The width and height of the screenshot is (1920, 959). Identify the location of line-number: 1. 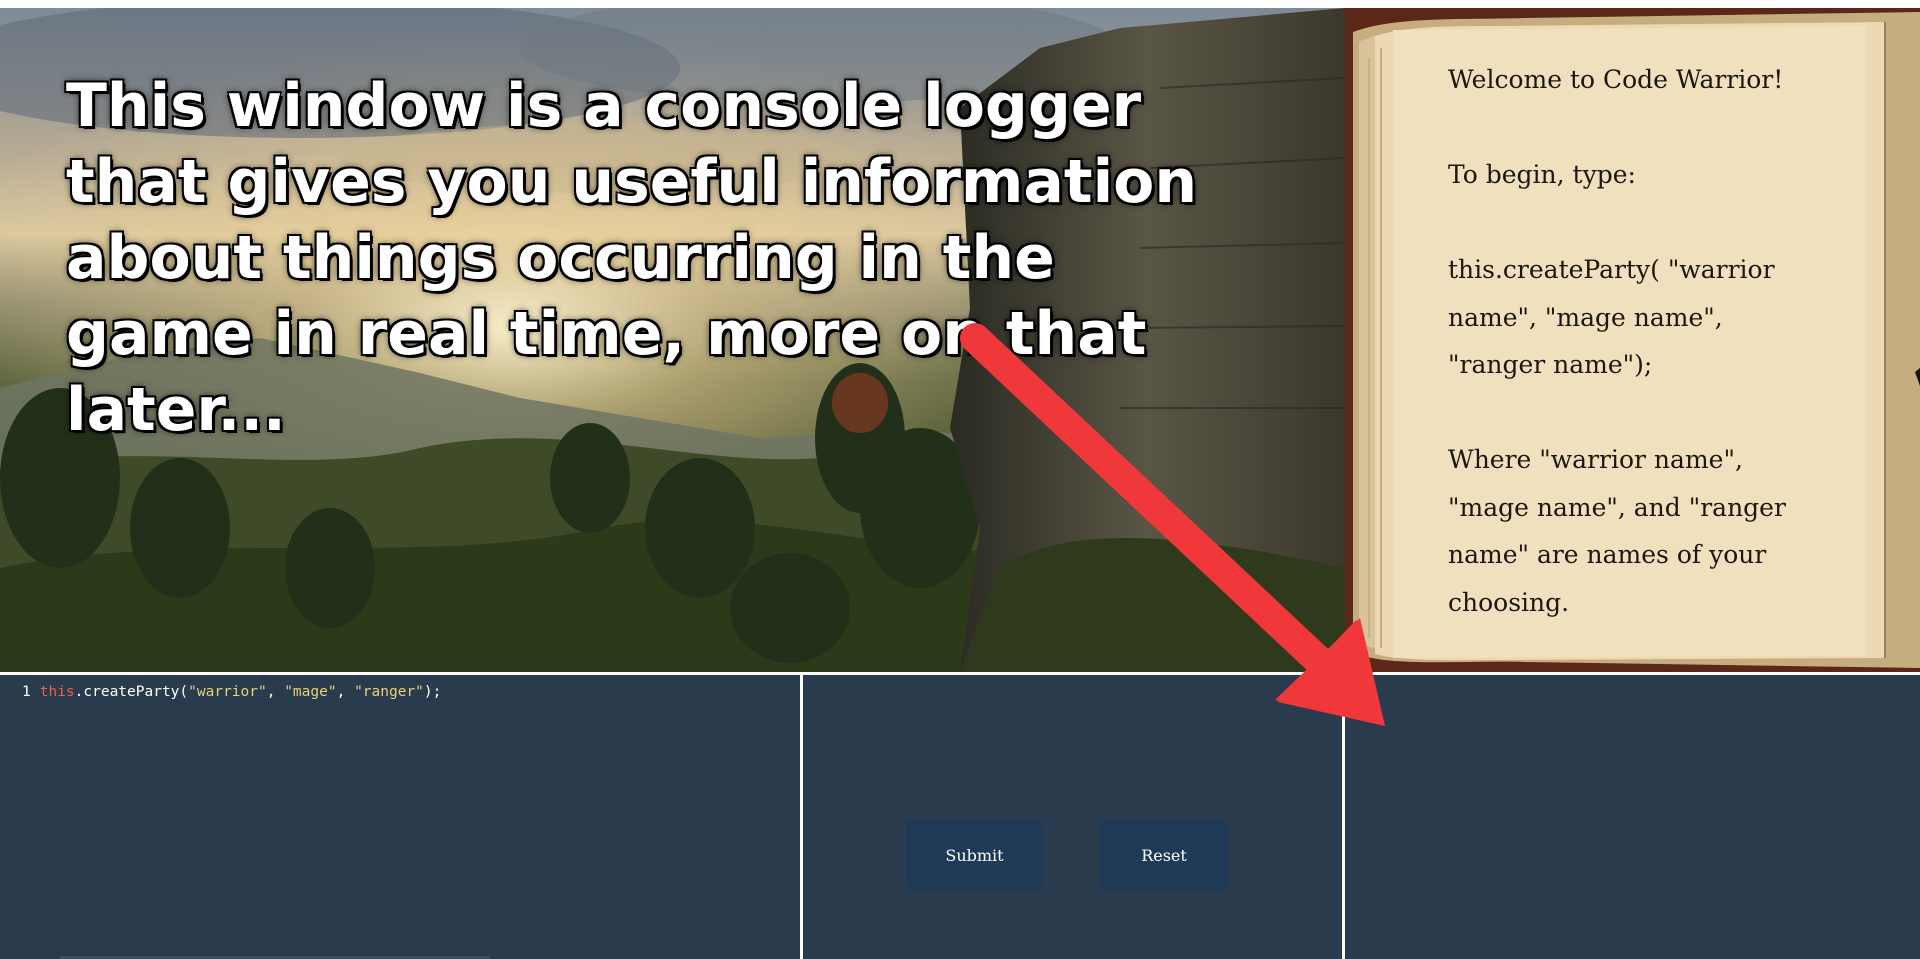
(26, 692).